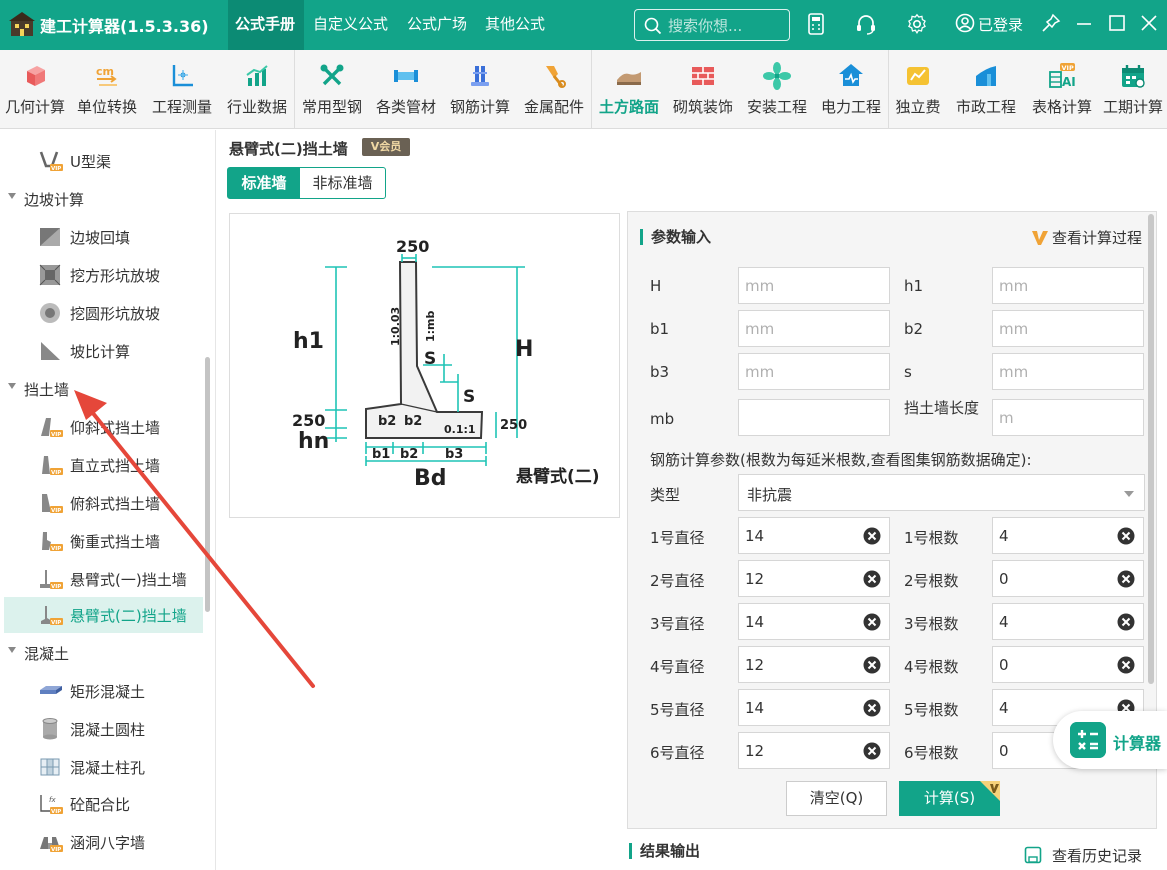  What do you see at coordinates (264, 183) in the screenshot?
I see `seg-standard-wall: 标准墙` at bounding box center [264, 183].